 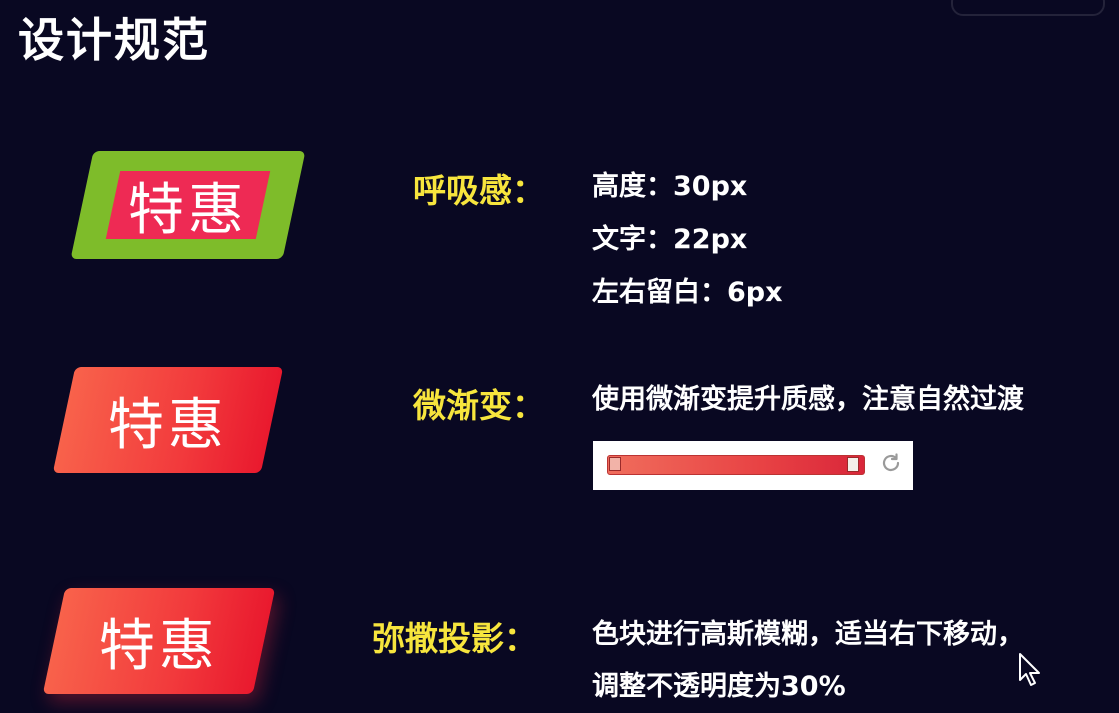 What do you see at coordinates (808, 634) in the screenshot?
I see `shadow-description-line1: 色块进行高斯模糊，适当右下移动，` at bounding box center [808, 634].